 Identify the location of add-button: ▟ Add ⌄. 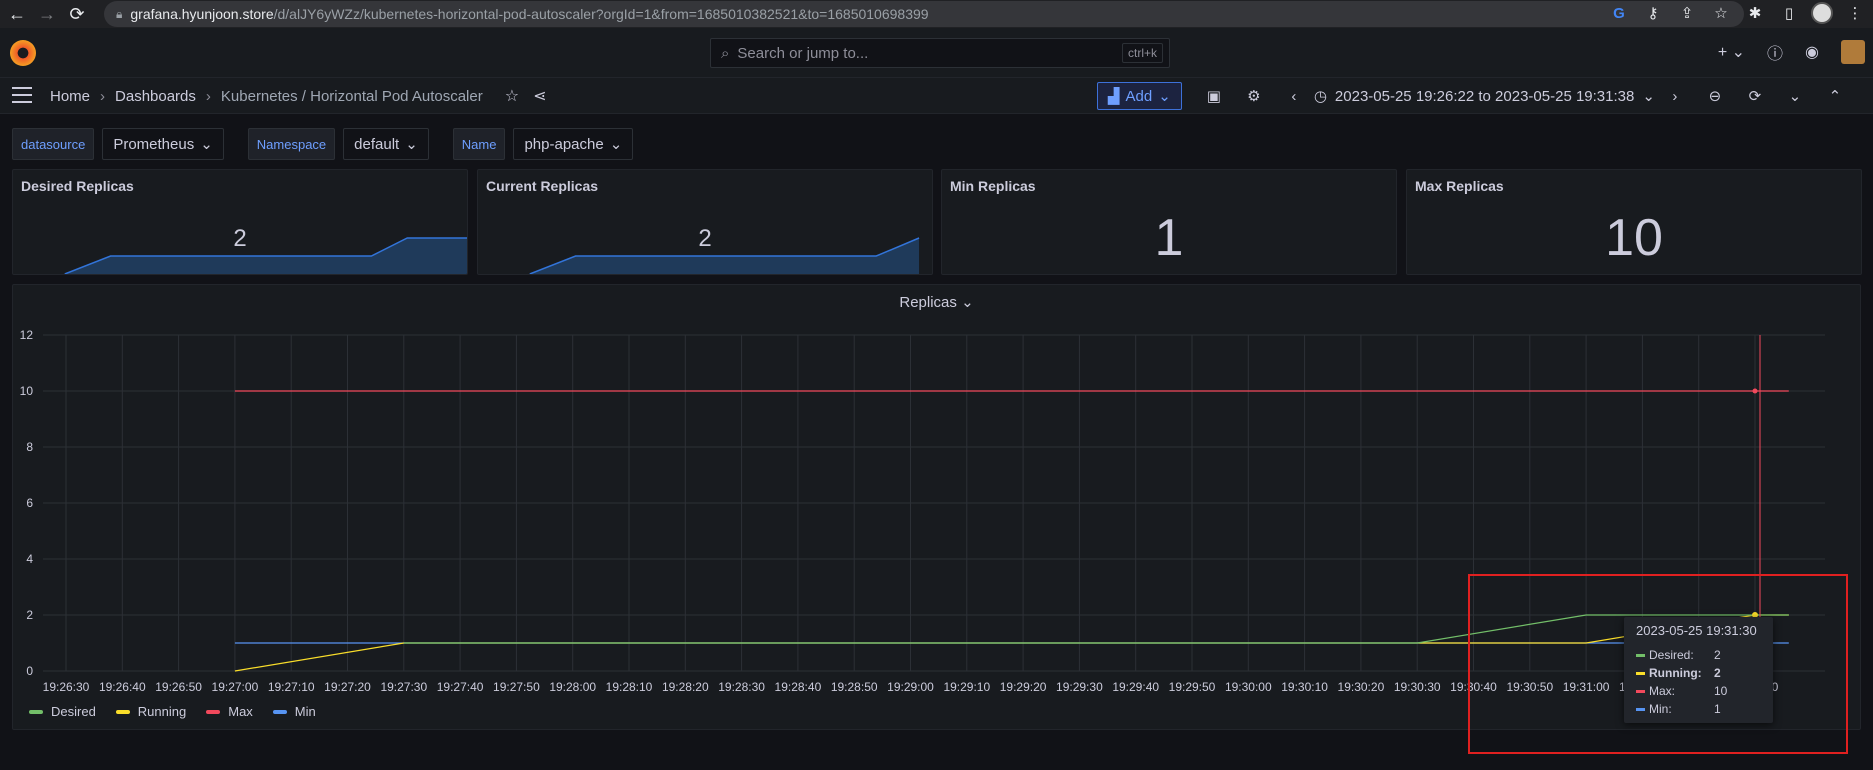
(1139, 96).